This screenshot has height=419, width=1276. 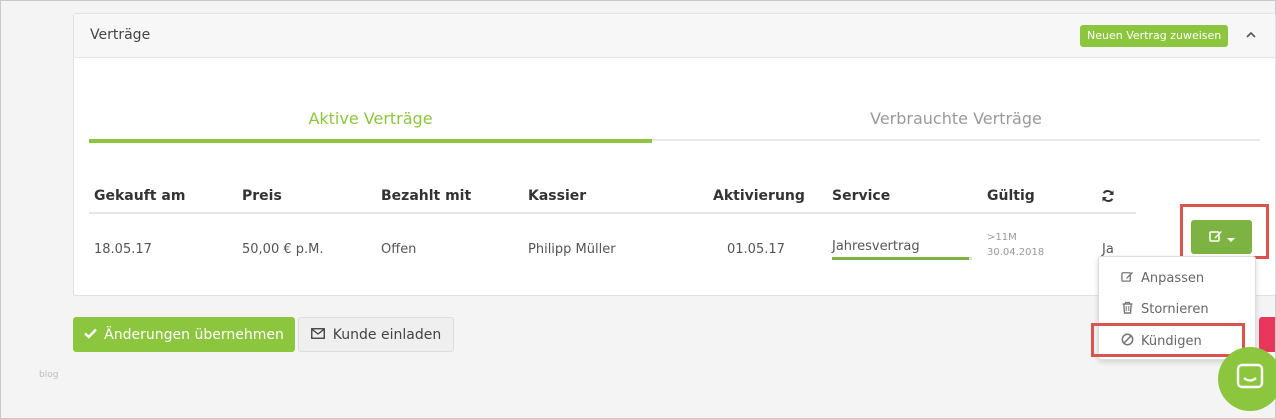 I want to click on column-header-paid-with: Bezahlt mit, so click(x=426, y=196).